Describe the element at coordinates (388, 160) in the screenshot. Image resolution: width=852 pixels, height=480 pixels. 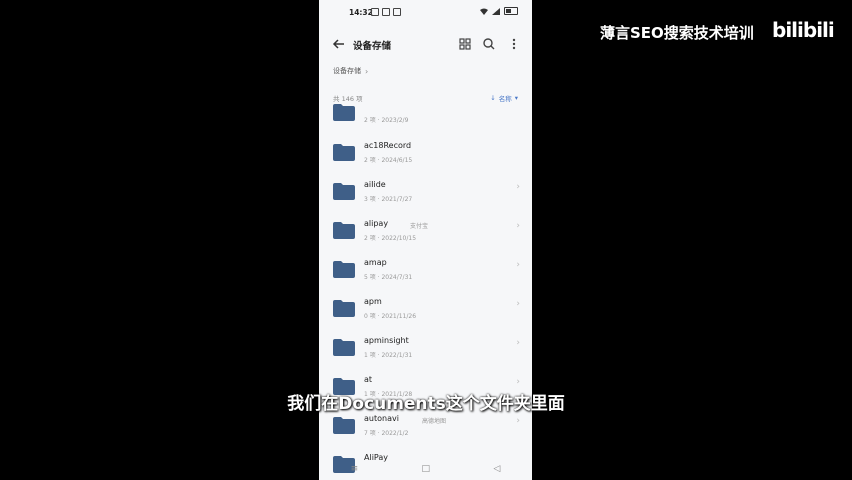
I see `folder-meta: 2 项 · 2024/6/15` at that location.